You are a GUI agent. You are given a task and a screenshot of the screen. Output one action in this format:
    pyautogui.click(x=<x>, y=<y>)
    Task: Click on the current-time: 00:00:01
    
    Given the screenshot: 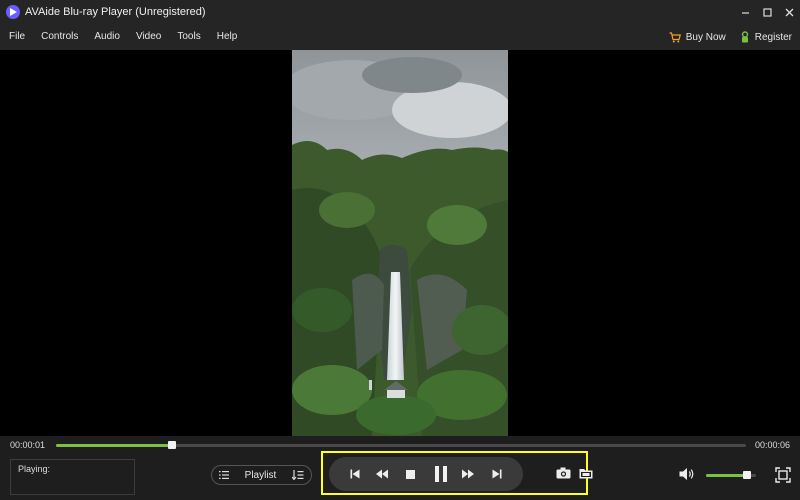 What is the action you would take?
    pyautogui.click(x=28, y=445)
    